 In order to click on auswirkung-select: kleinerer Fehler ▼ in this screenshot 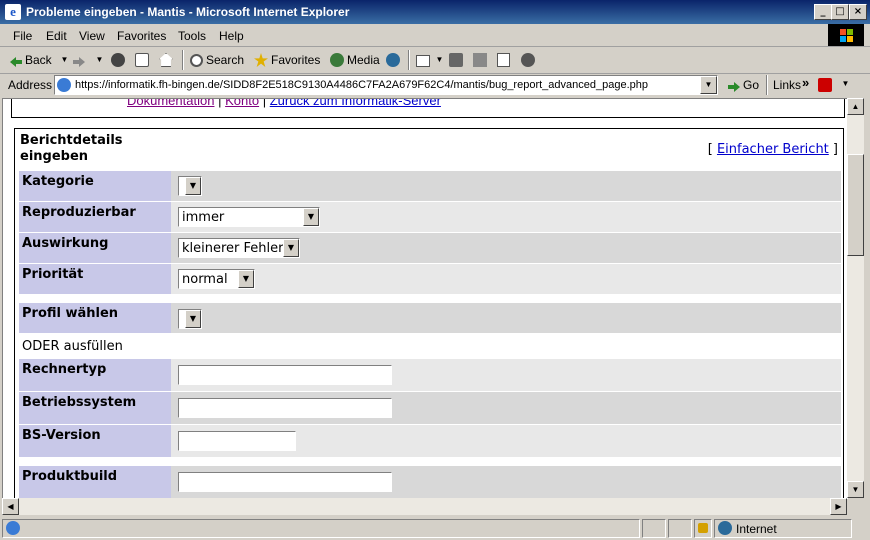, I will do `click(239, 248)`.